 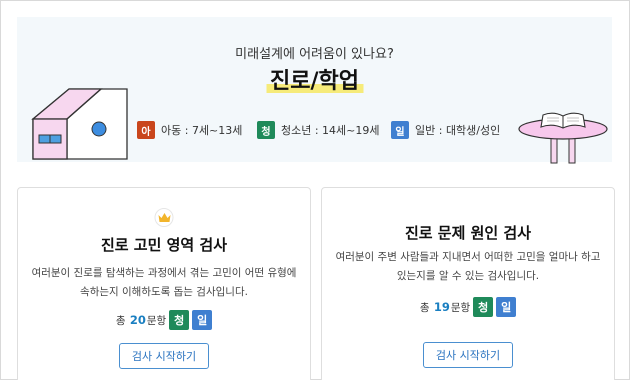 What do you see at coordinates (137, 320) in the screenshot?
I see `count-number: 20` at bounding box center [137, 320].